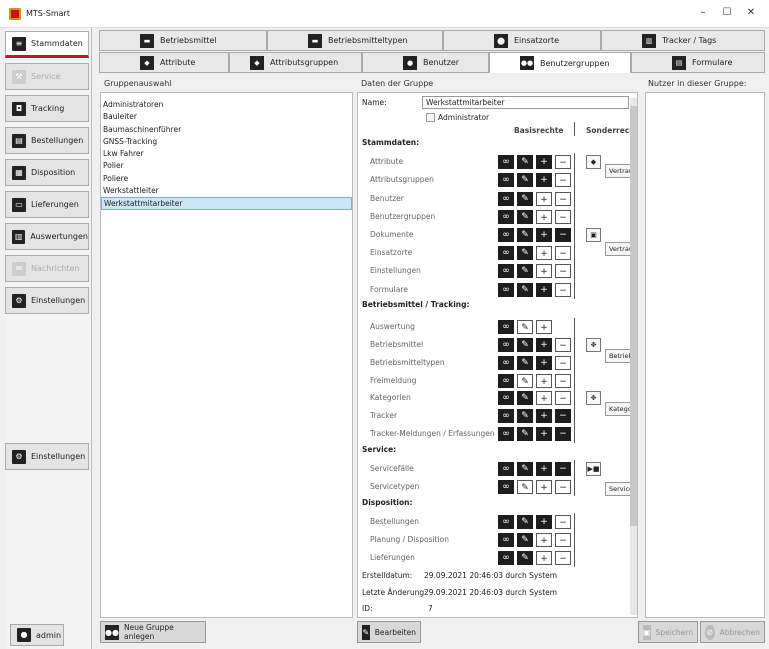  I want to click on maximize-button: ☐, so click(727, 13).